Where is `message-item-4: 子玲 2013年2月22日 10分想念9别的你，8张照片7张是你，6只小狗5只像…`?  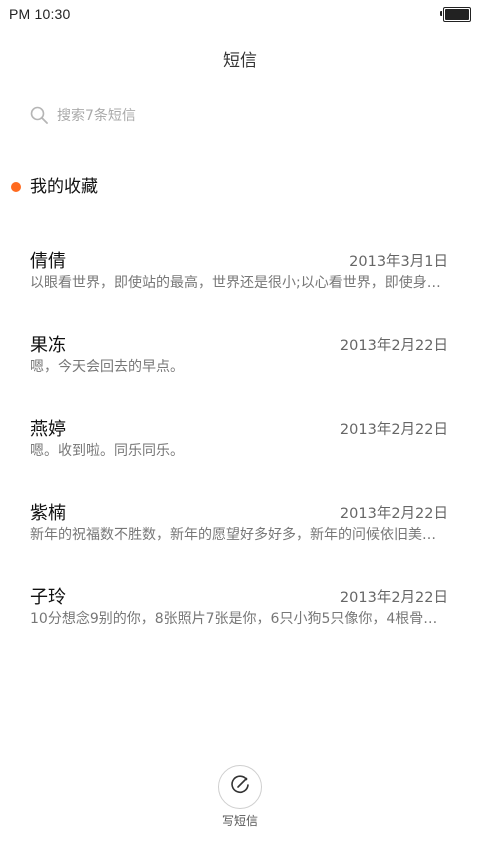 message-item-4: 子玲 2013年2月22日 10分想念9别的你，8张照片7张是你，6只小狗5只像… is located at coordinates (240, 618).